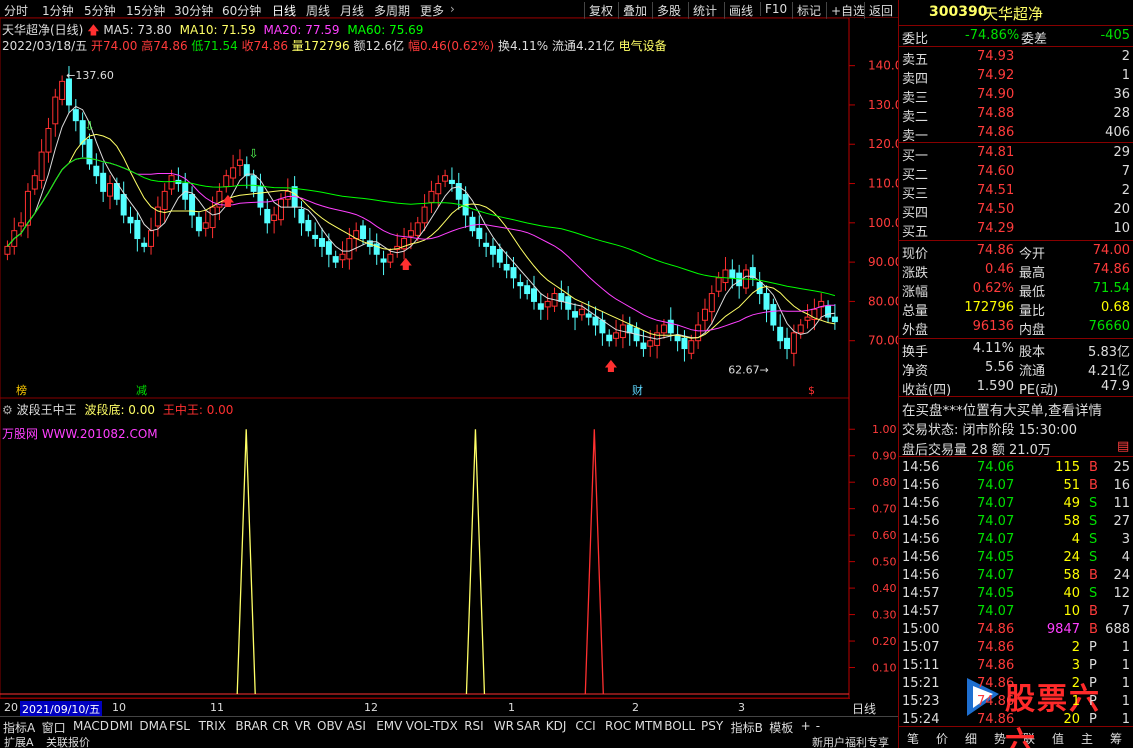 The image size is (1133, 748). I want to click on add-watchlist-button: +自选, so click(845, 10).